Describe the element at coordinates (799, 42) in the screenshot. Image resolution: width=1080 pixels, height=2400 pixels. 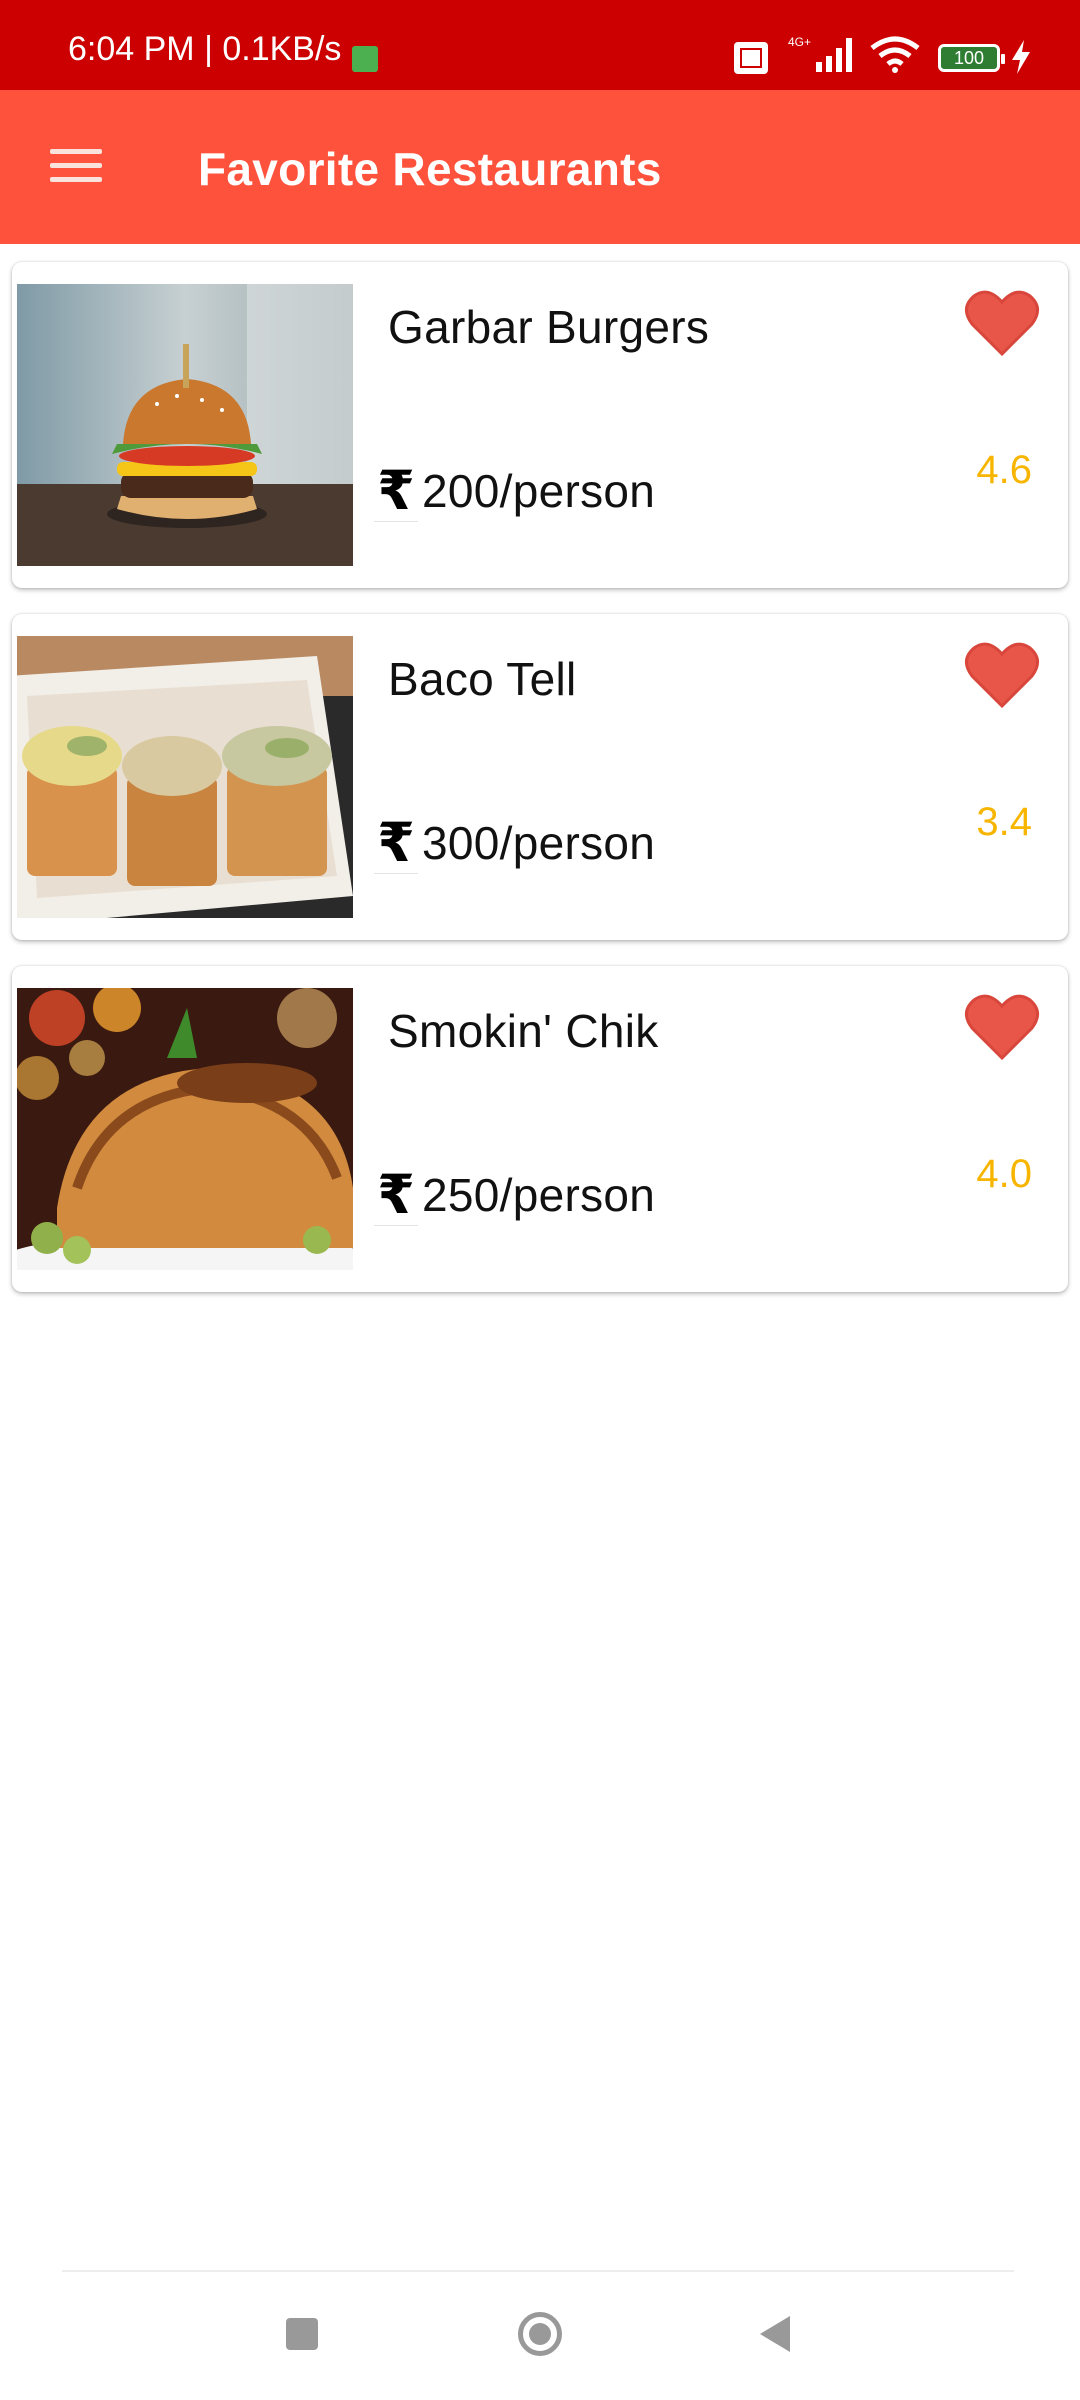
I see `svg-text: 4G+` at that location.